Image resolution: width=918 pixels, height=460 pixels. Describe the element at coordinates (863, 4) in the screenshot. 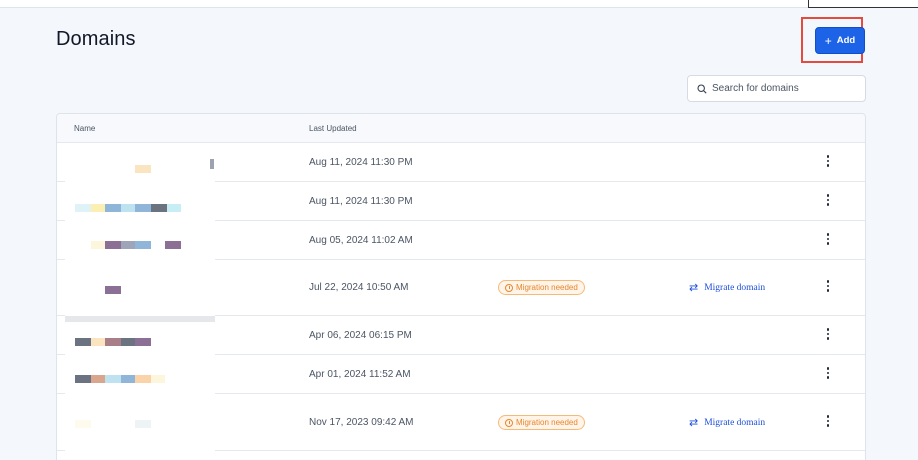

I see `window-corner` at that location.